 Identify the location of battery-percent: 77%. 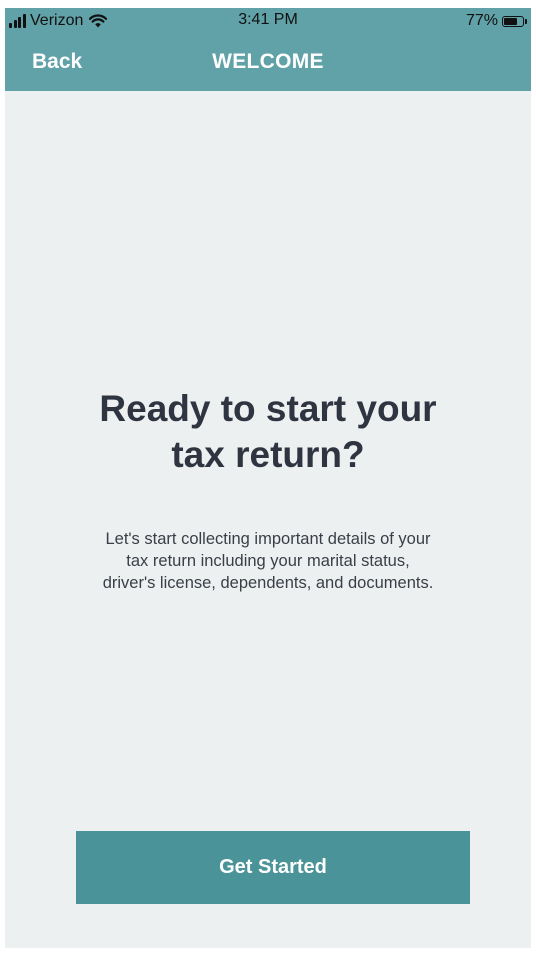
(481, 20).